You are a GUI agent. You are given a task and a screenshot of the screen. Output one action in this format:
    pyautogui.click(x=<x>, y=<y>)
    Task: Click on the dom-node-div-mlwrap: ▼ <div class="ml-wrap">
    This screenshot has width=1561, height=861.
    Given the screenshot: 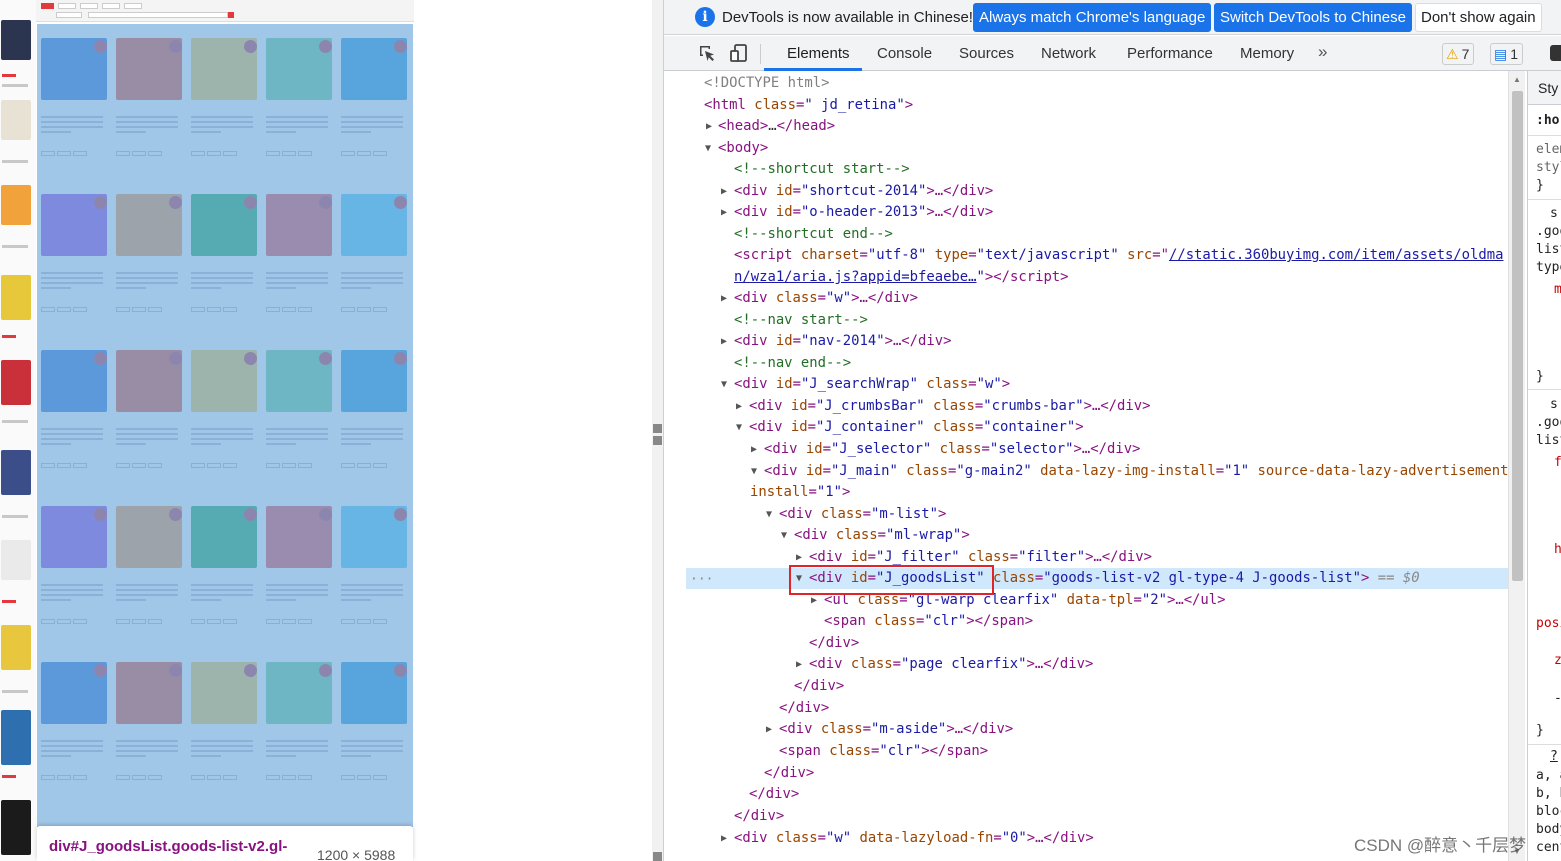 What is the action you would take?
    pyautogui.click(x=1097, y=535)
    